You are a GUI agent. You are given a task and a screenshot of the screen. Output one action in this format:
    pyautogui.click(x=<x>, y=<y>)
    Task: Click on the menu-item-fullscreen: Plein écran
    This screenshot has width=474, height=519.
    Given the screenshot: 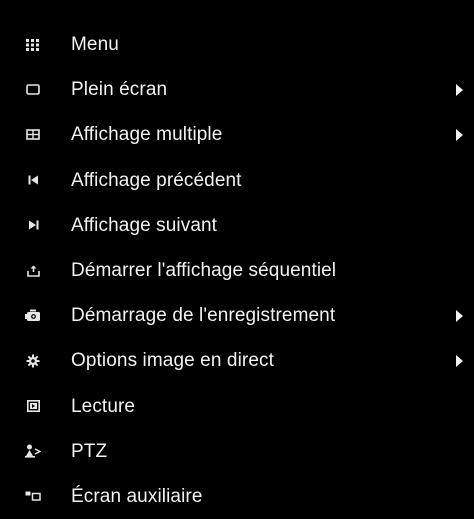 What is the action you would take?
    pyautogui.click(x=237, y=89)
    